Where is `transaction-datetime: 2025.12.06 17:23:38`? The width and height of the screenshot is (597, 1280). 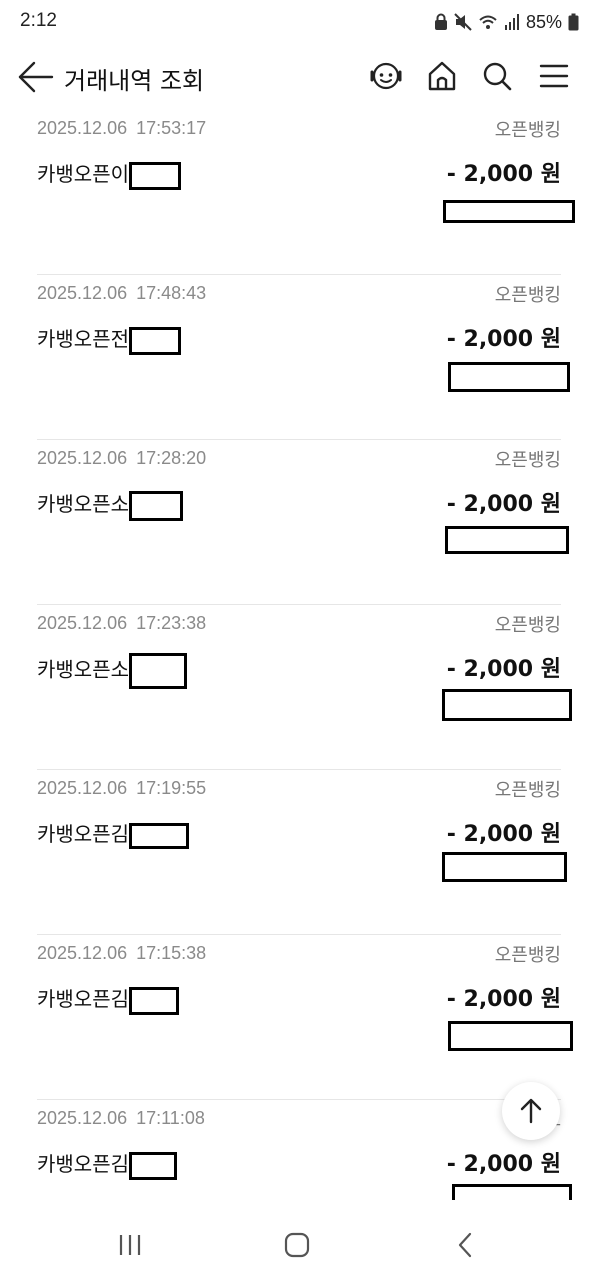 transaction-datetime: 2025.12.06 17:23:38 is located at coordinates (121, 623).